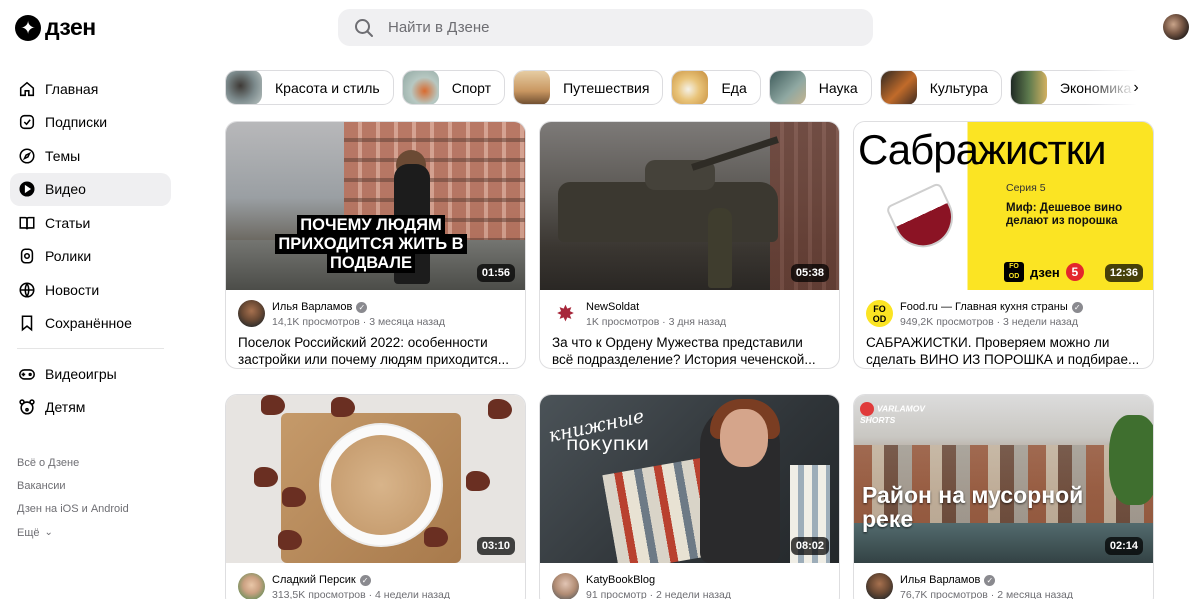 This screenshot has width=1200, height=599. Describe the element at coordinates (90, 374) in the screenshot. I see `sidebar-item-videogames: Видеоигры` at that location.